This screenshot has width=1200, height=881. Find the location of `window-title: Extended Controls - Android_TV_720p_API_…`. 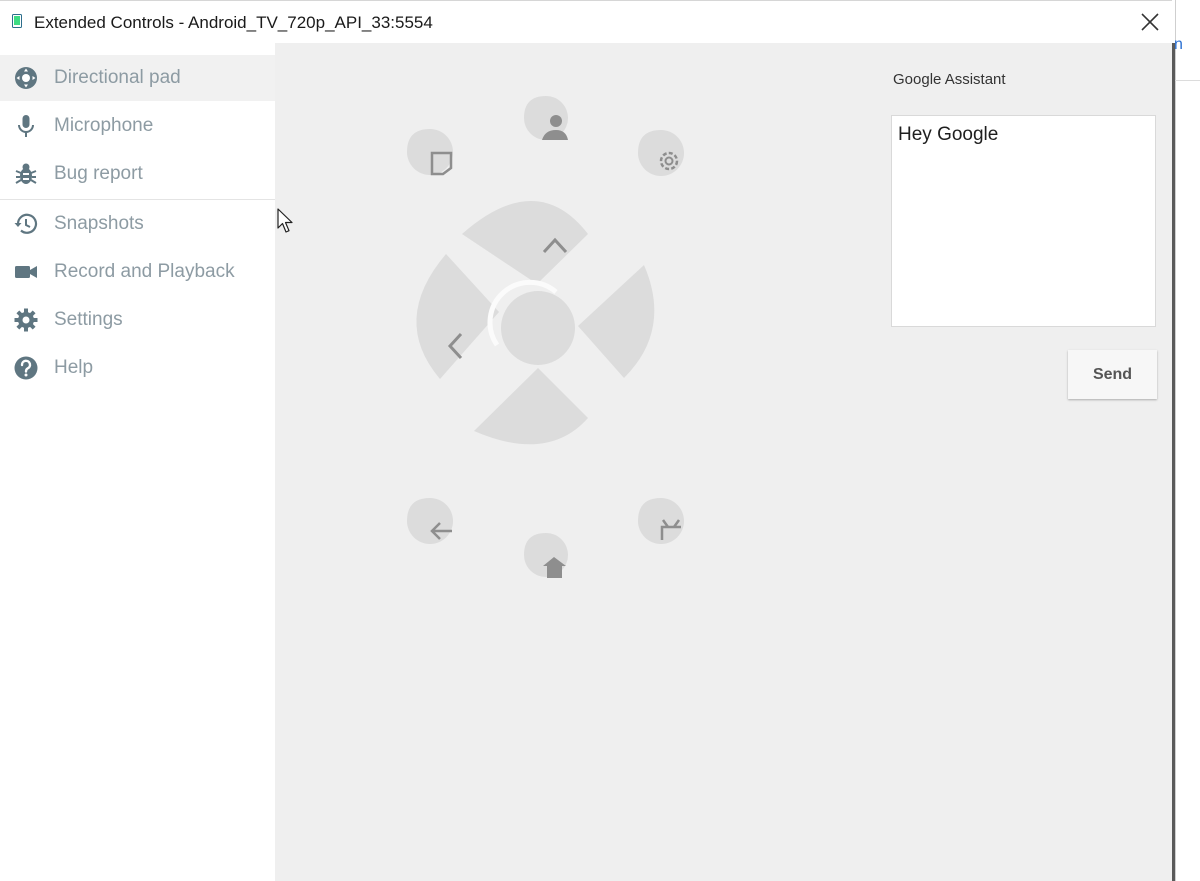

window-title: Extended Controls - Android_TV_720p_API_… is located at coordinates (233, 22).